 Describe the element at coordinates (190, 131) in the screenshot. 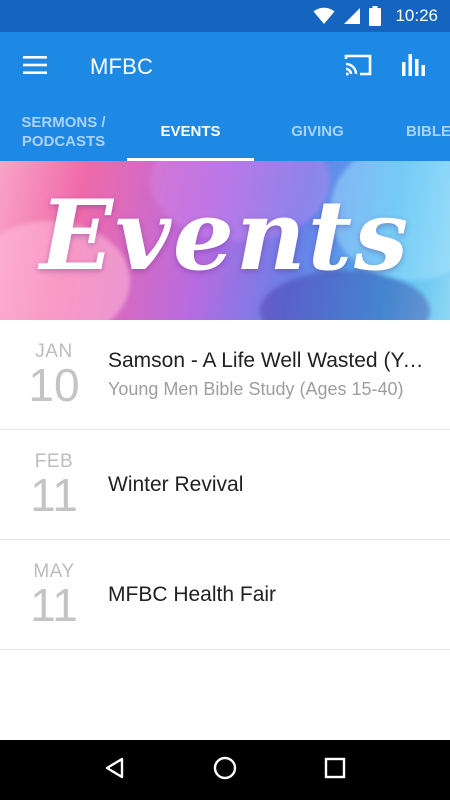

I see `tab-events: EVENTS` at that location.